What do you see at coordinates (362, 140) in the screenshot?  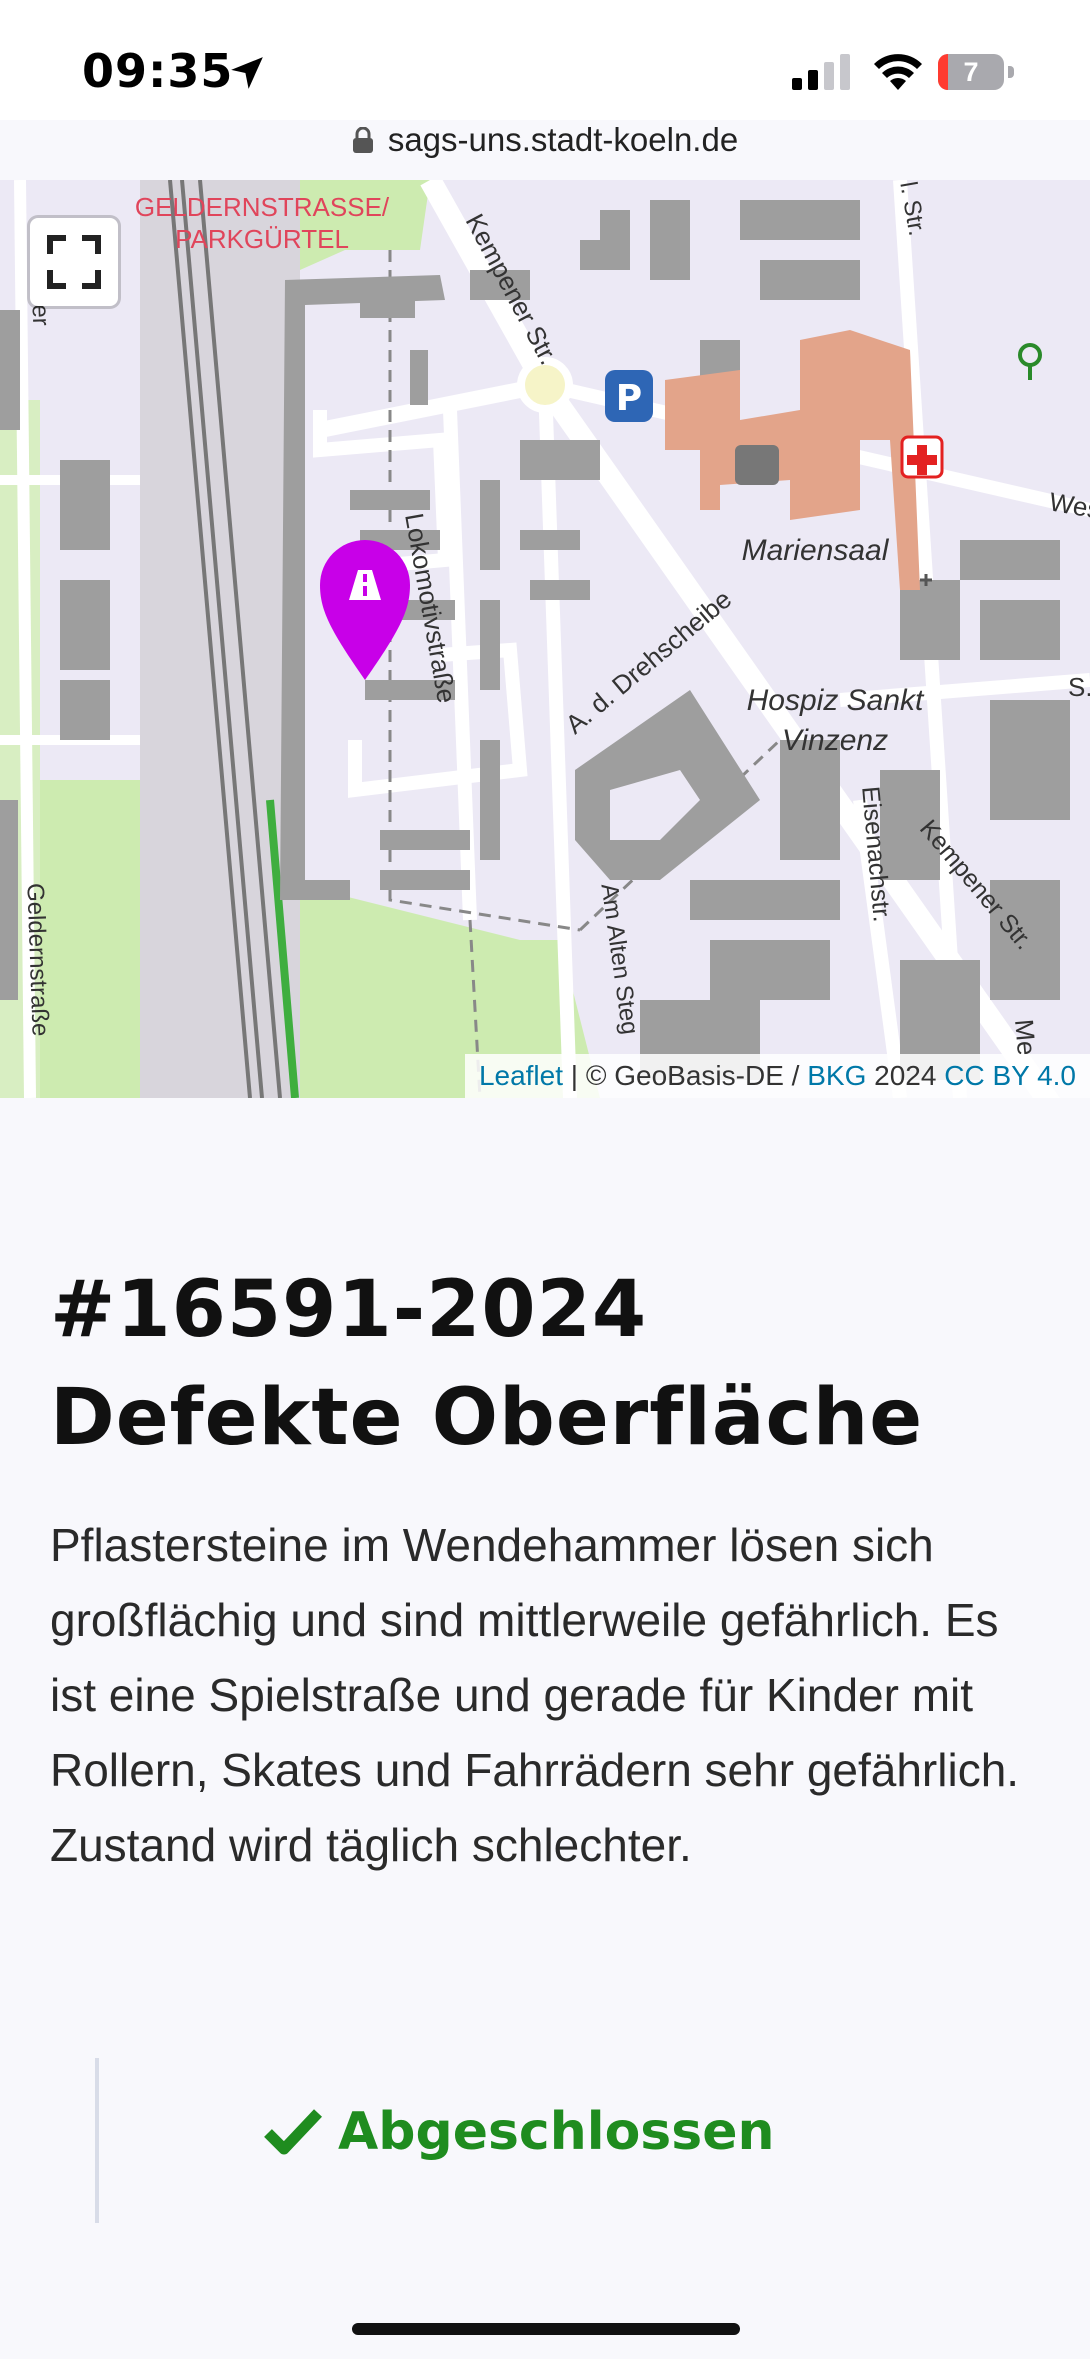 I see `lock-icon` at bounding box center [362, 140].